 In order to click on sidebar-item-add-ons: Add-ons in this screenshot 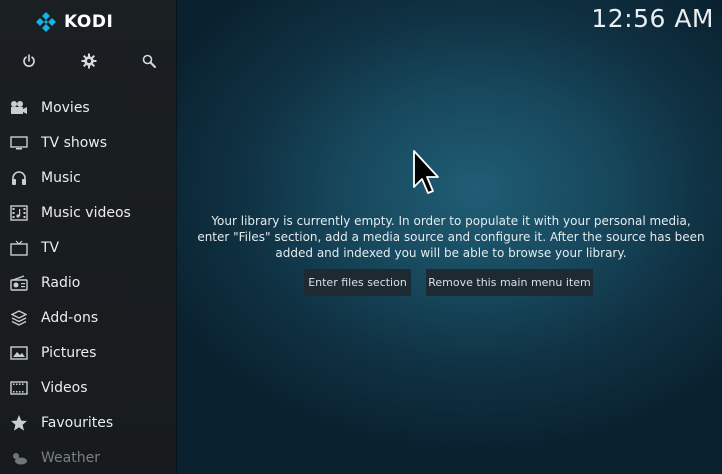, I will do `click(88, 317)`.